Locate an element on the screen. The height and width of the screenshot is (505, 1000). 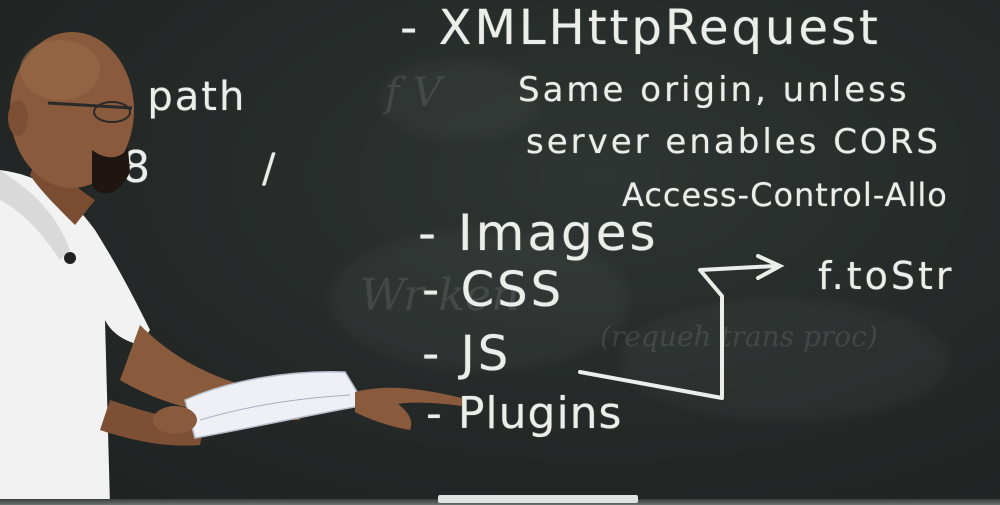
head-highlight is located at coordinates (60, 70).